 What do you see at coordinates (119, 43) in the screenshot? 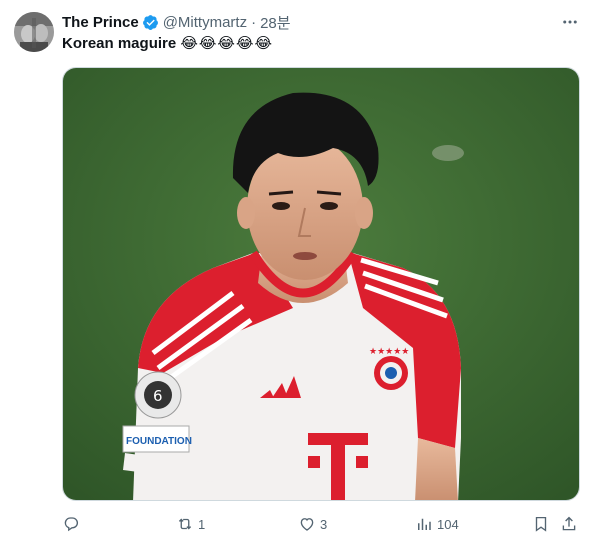
I see `tweet-body: Korean maguire` at bounding box center [119, 43].